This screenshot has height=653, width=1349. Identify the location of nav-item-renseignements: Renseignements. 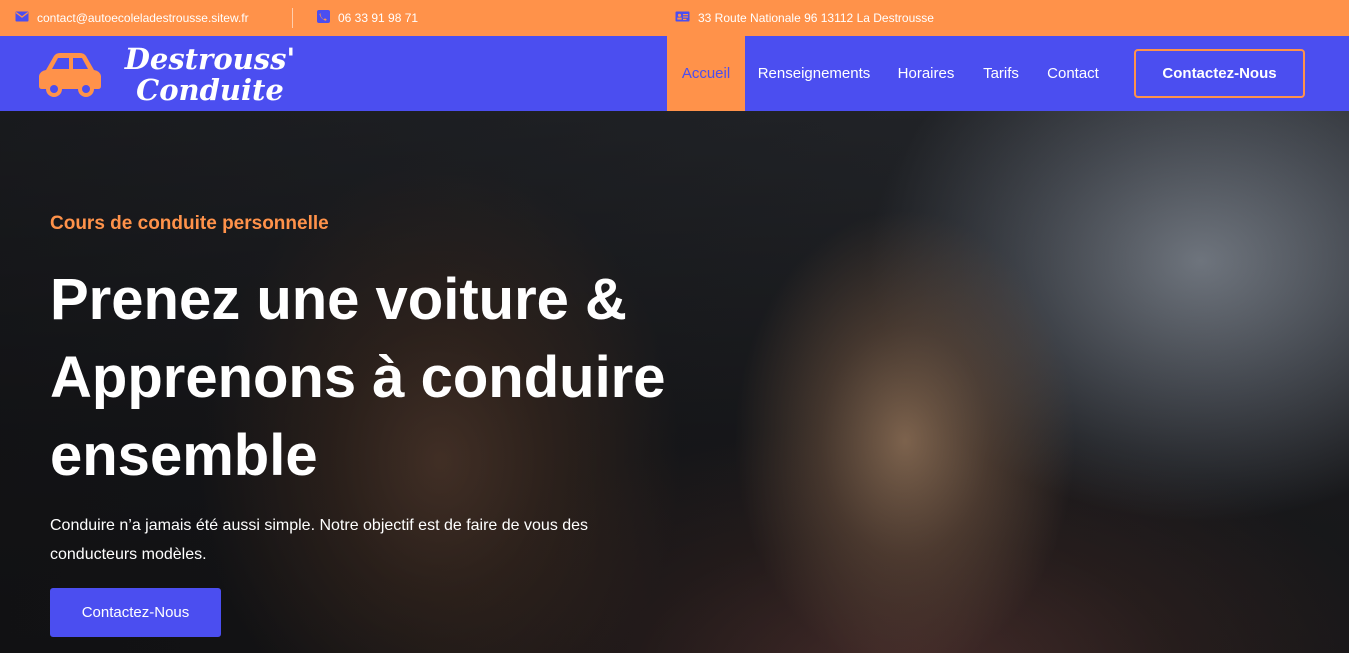
(814, 73).